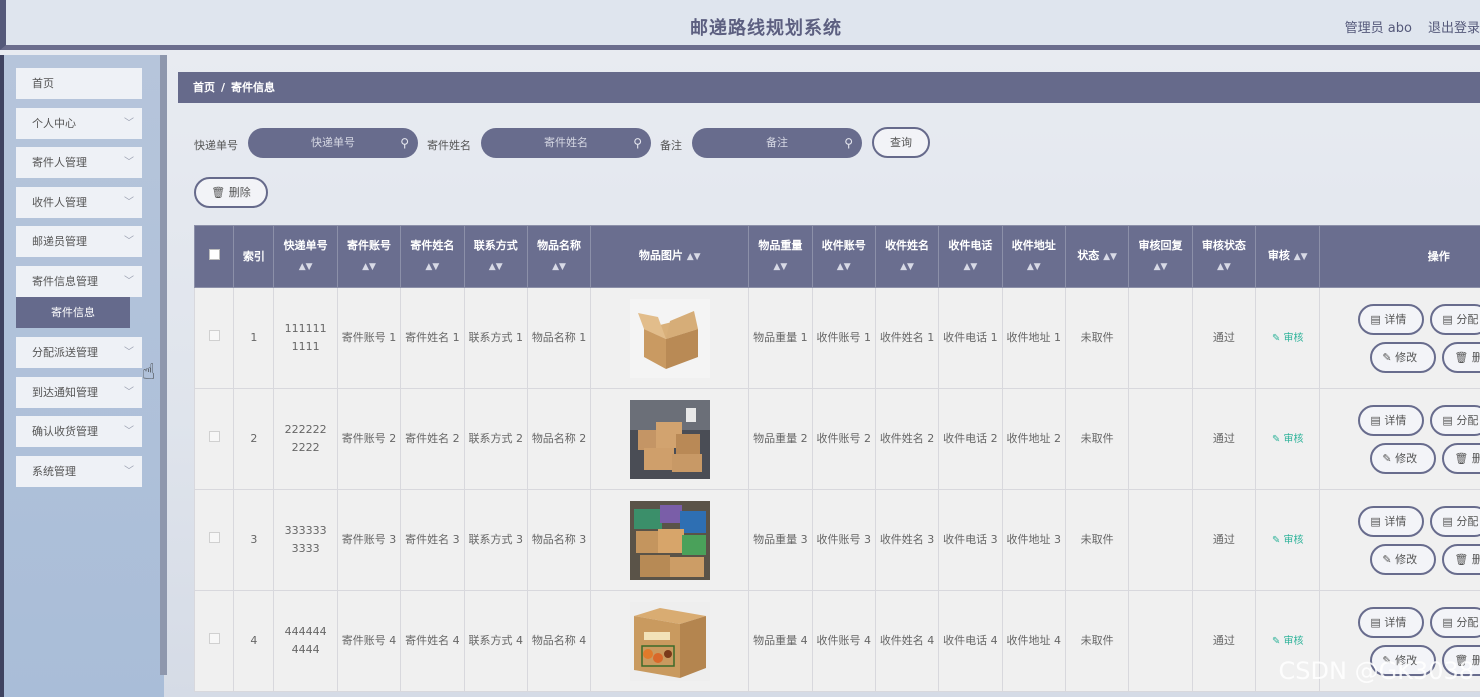 The width and height of the screenshot is (1480, 697). What do you see at coordinates (559, 256) in the screenshot?
I see `column-header-item-name: 物品名称 ▲▼` at bounding box center [559, 256].